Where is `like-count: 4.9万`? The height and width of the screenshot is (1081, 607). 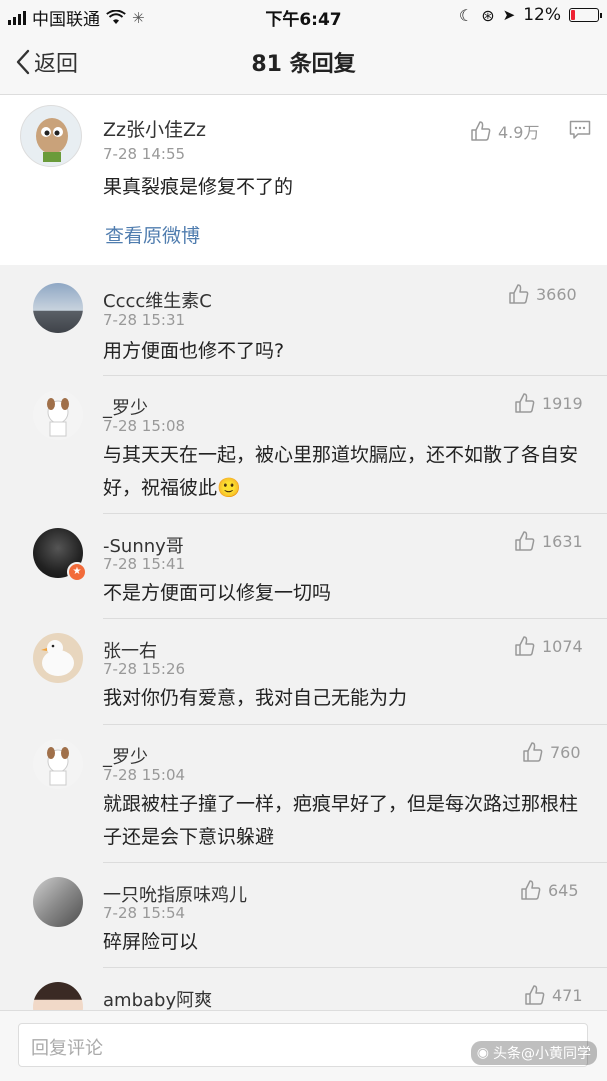 like-count: 4.9万 is located at coordinates (519, 132).